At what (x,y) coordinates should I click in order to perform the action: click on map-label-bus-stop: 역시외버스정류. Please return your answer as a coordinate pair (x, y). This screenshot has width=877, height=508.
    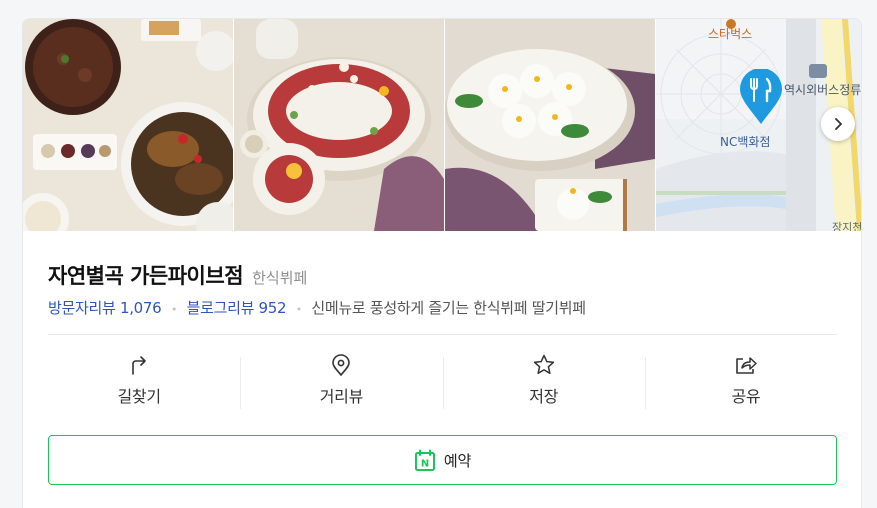
    Looking at the image, I should click on (823, 90).